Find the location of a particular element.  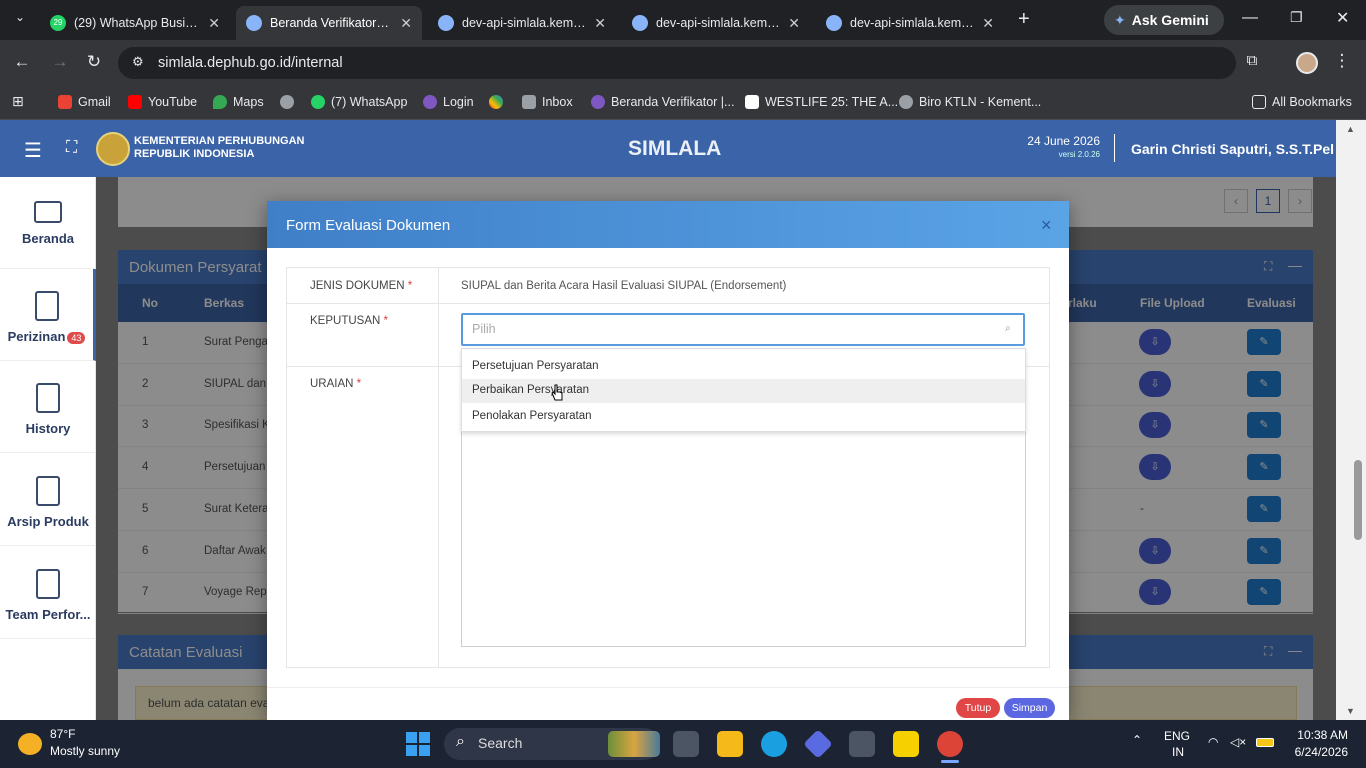

forward-icon: → is located at coordinates (60, 62).